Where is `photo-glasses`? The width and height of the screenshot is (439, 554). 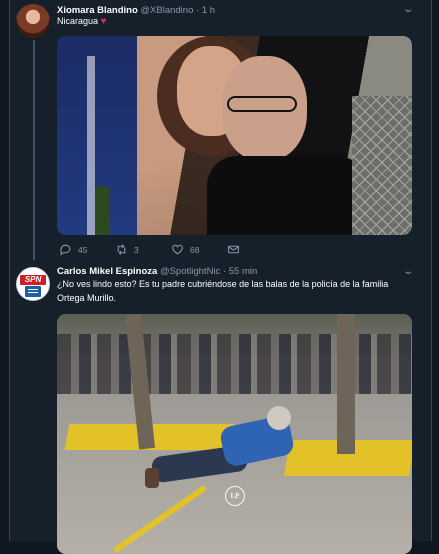
photo-glasses is located at coordinates (262, 104).